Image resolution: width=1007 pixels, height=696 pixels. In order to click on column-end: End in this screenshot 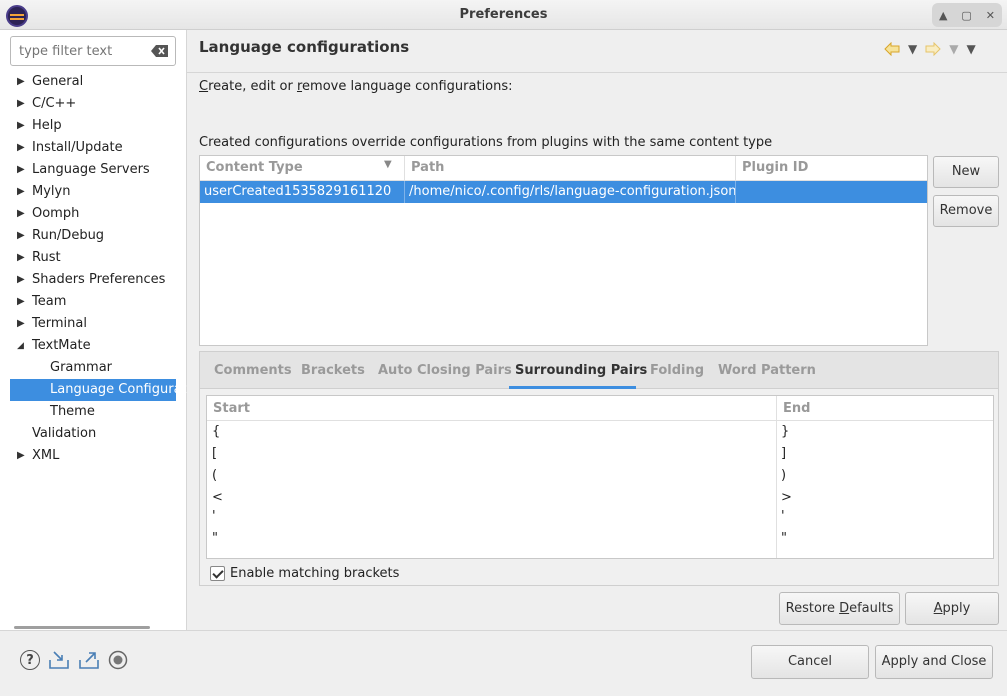, I will do `click(796, 408)`.